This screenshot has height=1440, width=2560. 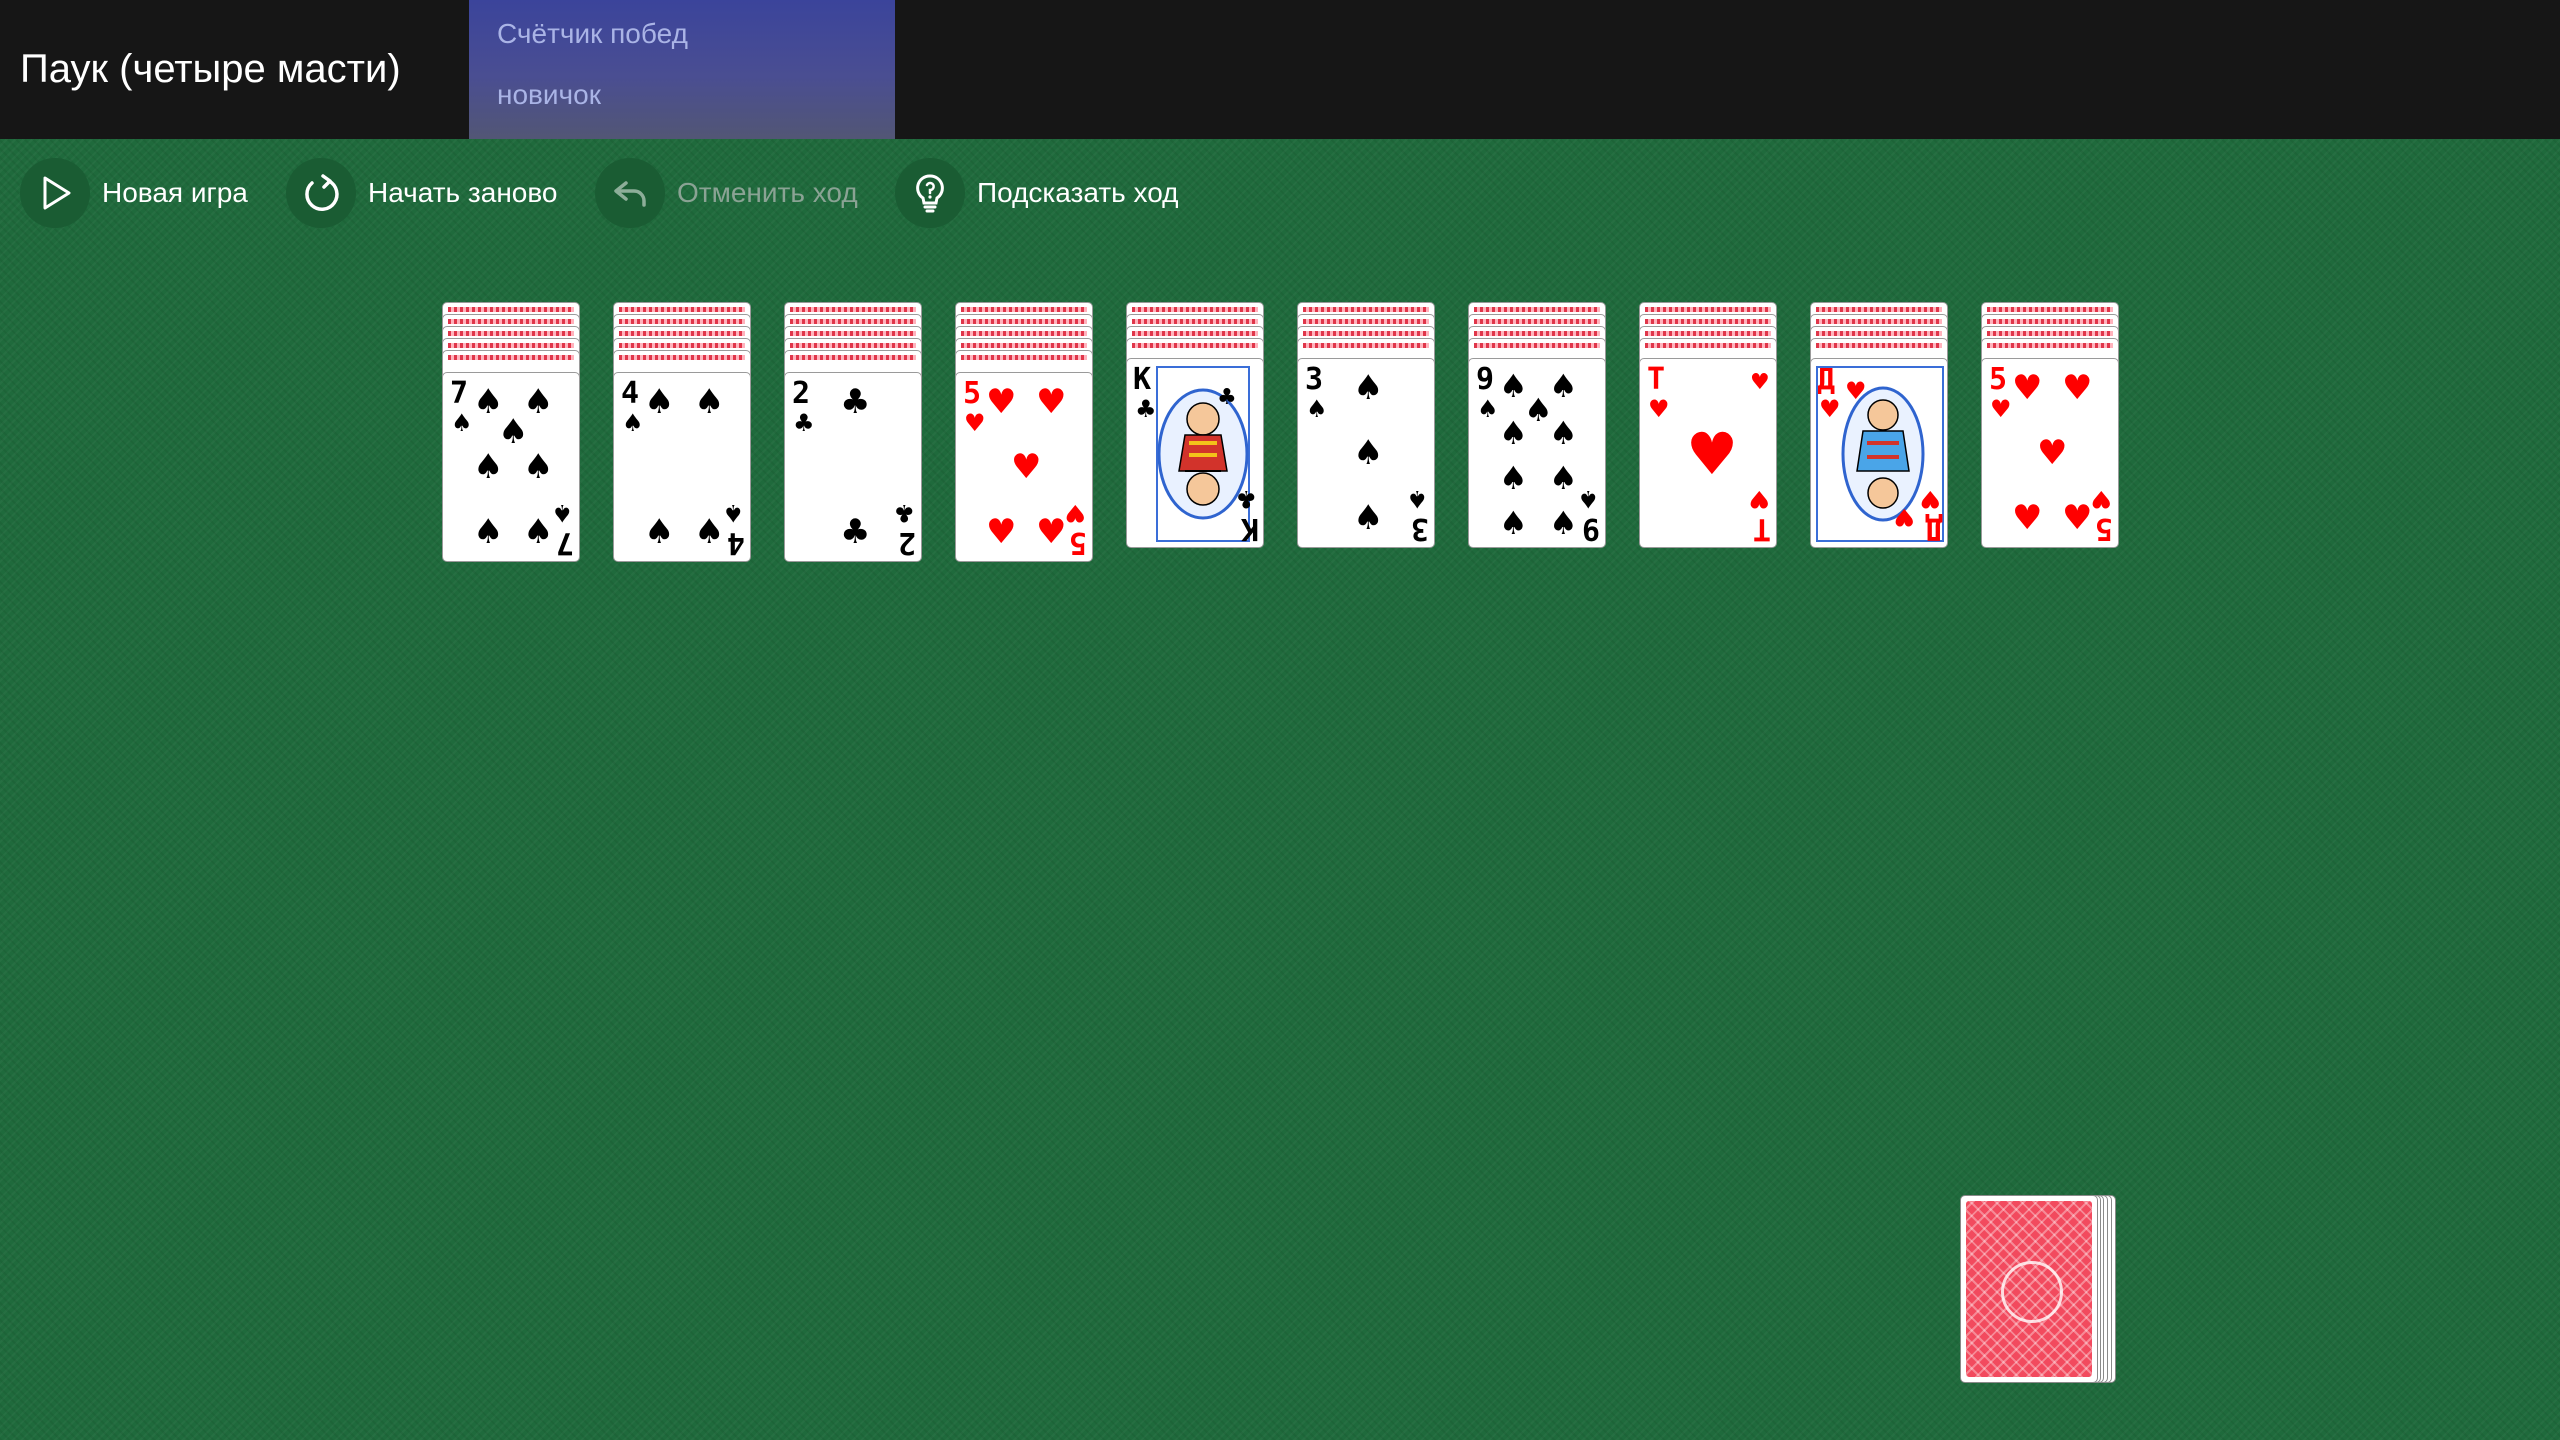 I want to click on hint-button: Подсказать ход, so click(x=1037, y=193).